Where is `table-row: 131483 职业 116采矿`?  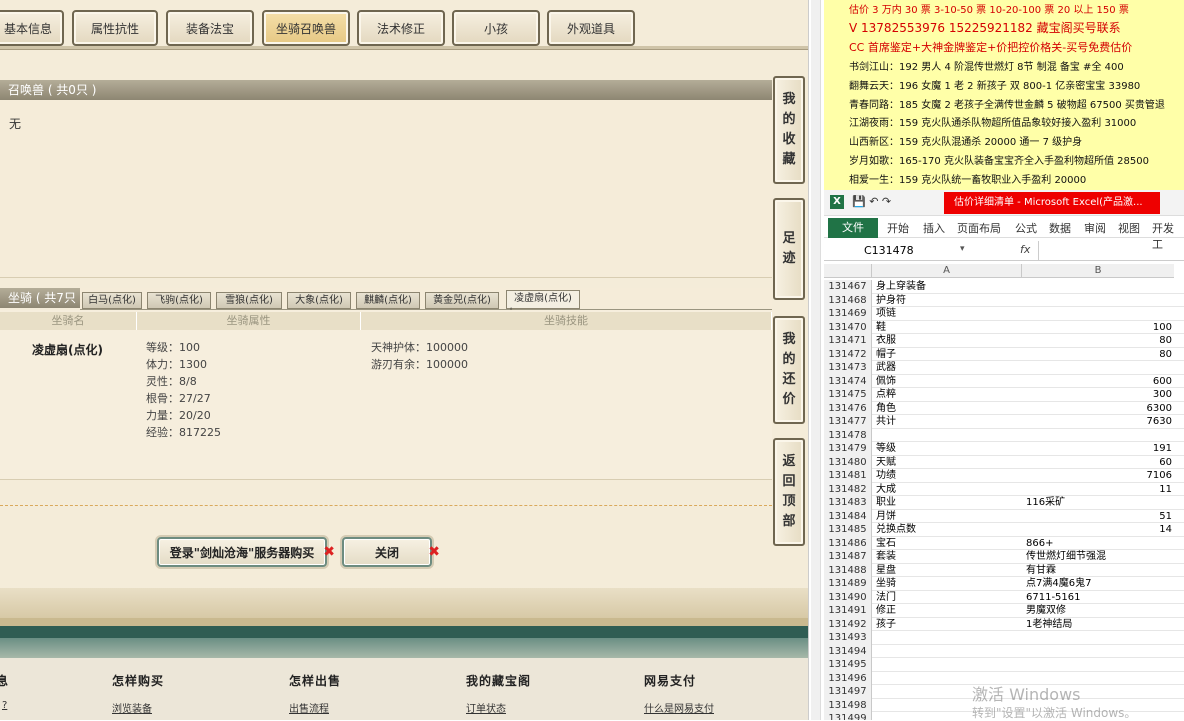
table-row: 131483 职业 116采矿 is located at coordinates (1004, 503).